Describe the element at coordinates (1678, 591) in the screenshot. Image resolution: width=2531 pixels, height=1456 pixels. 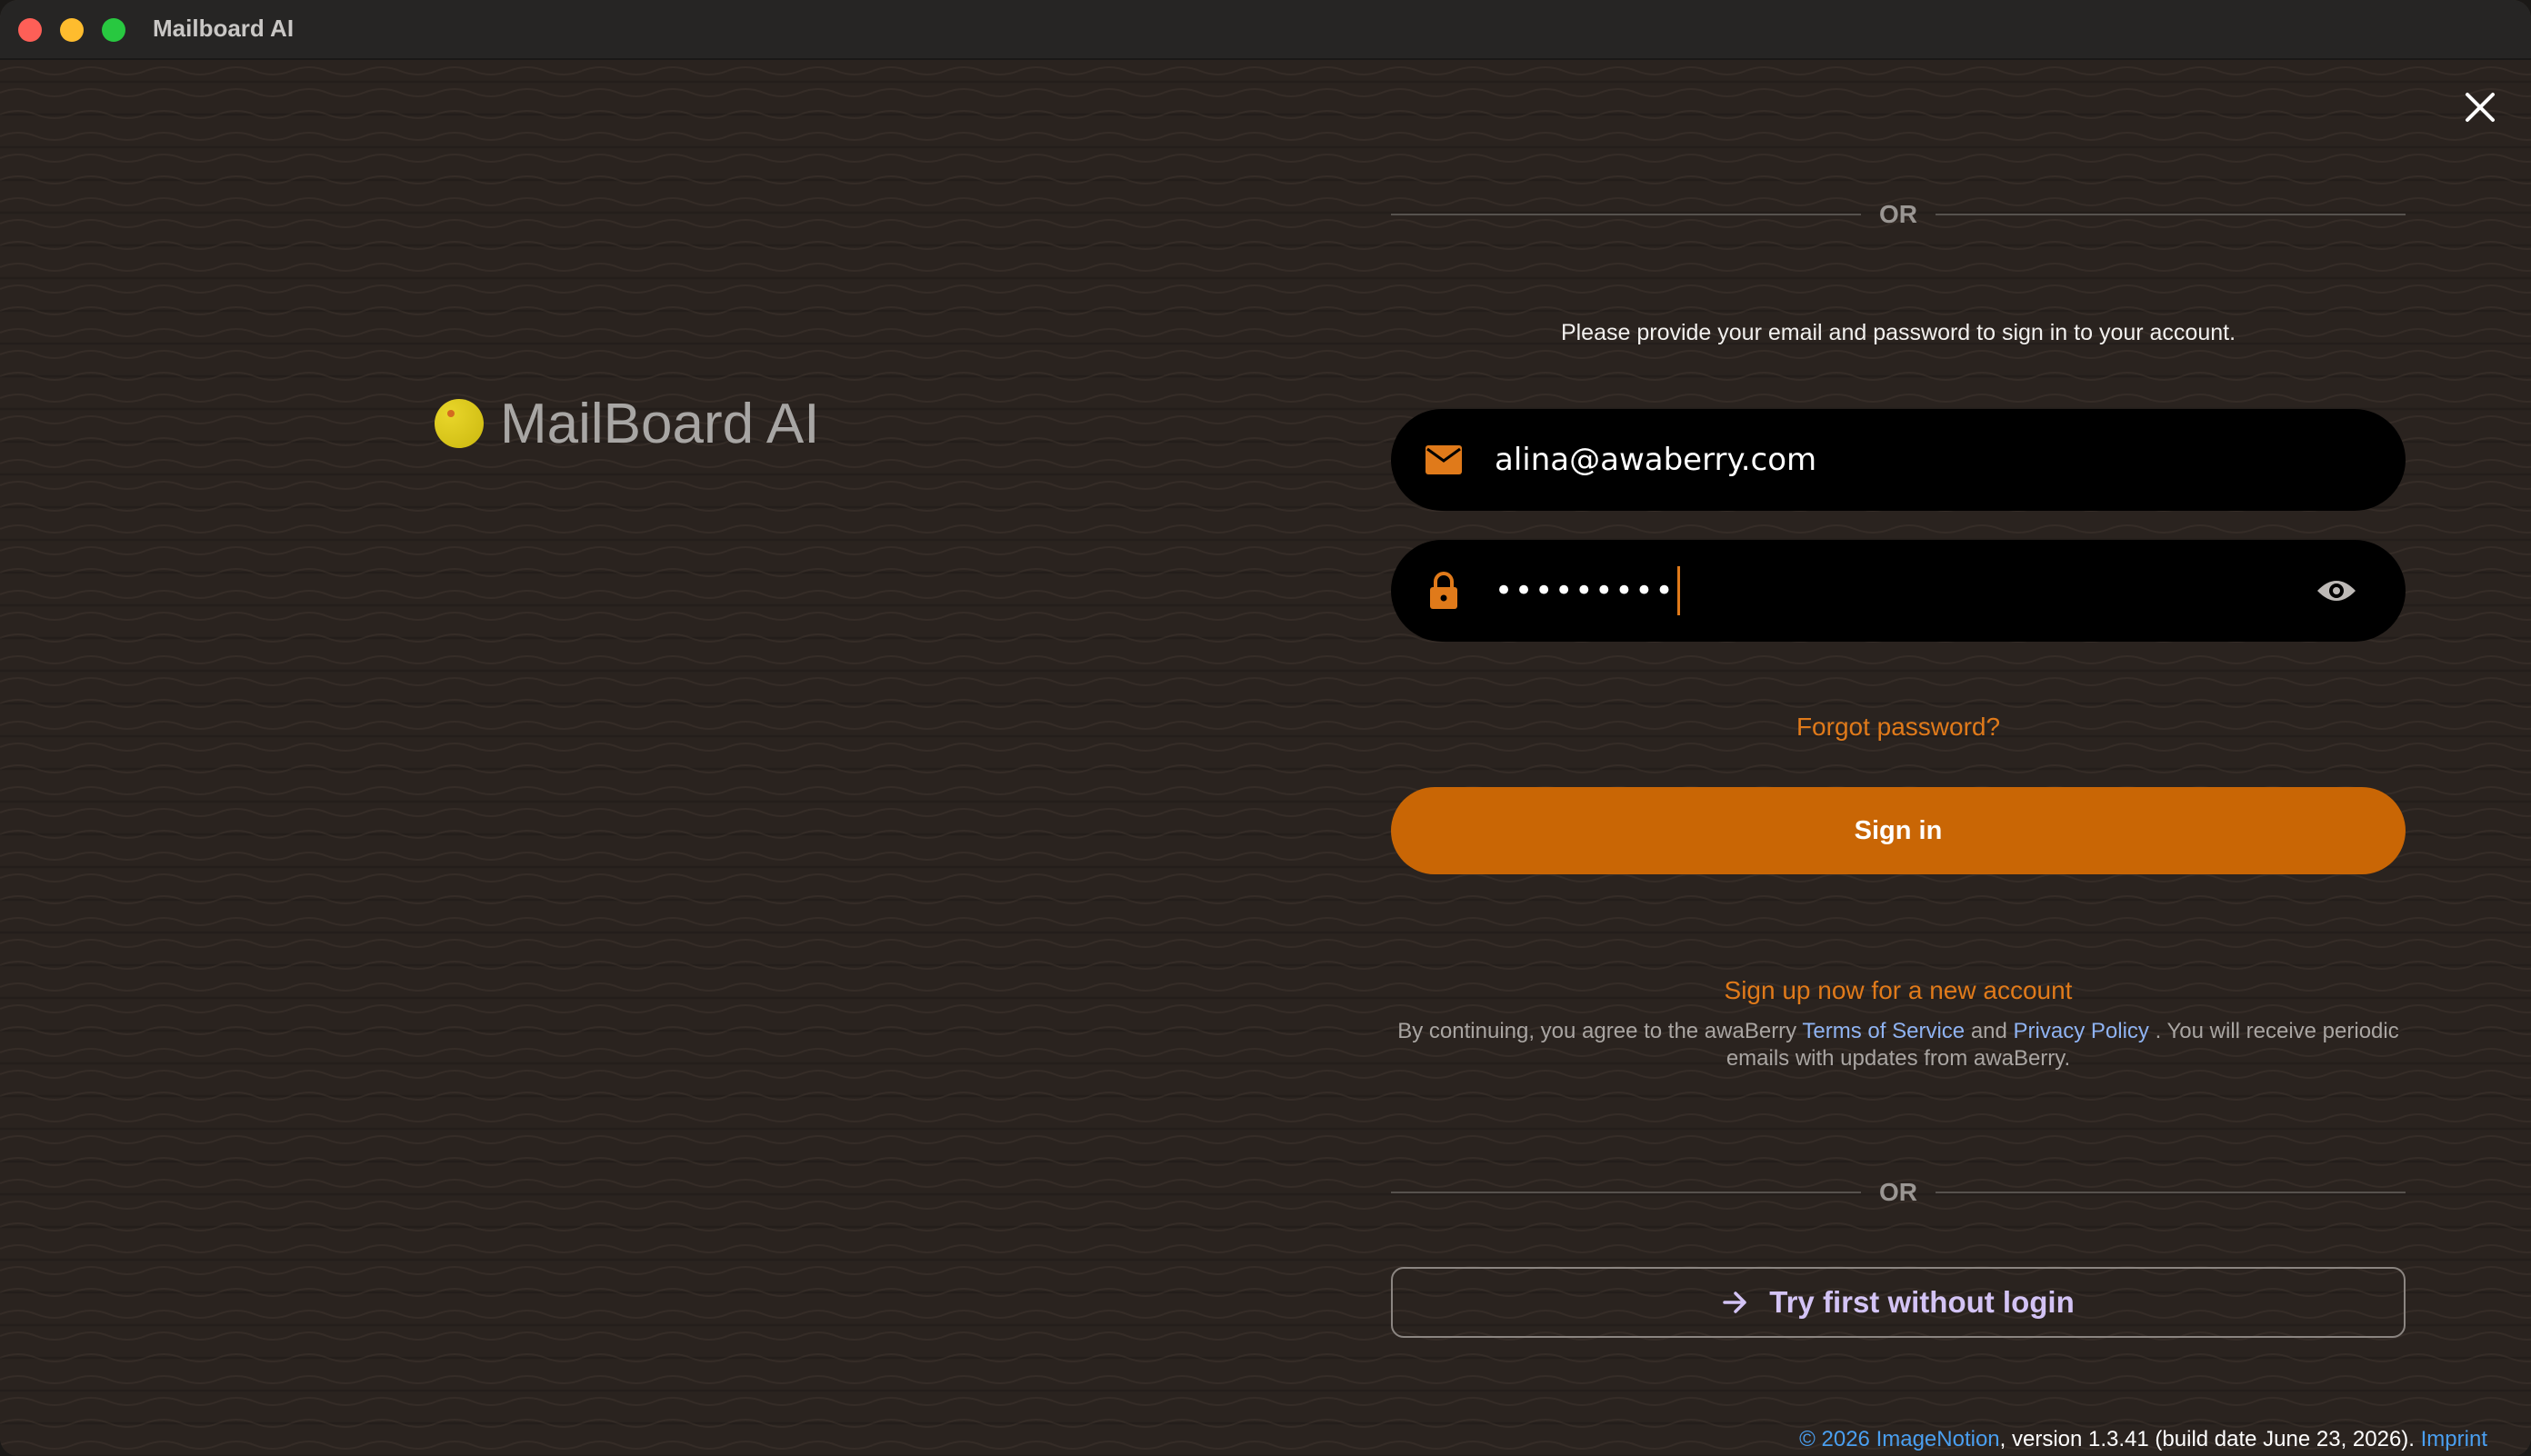
I see `text-caret` at that location.